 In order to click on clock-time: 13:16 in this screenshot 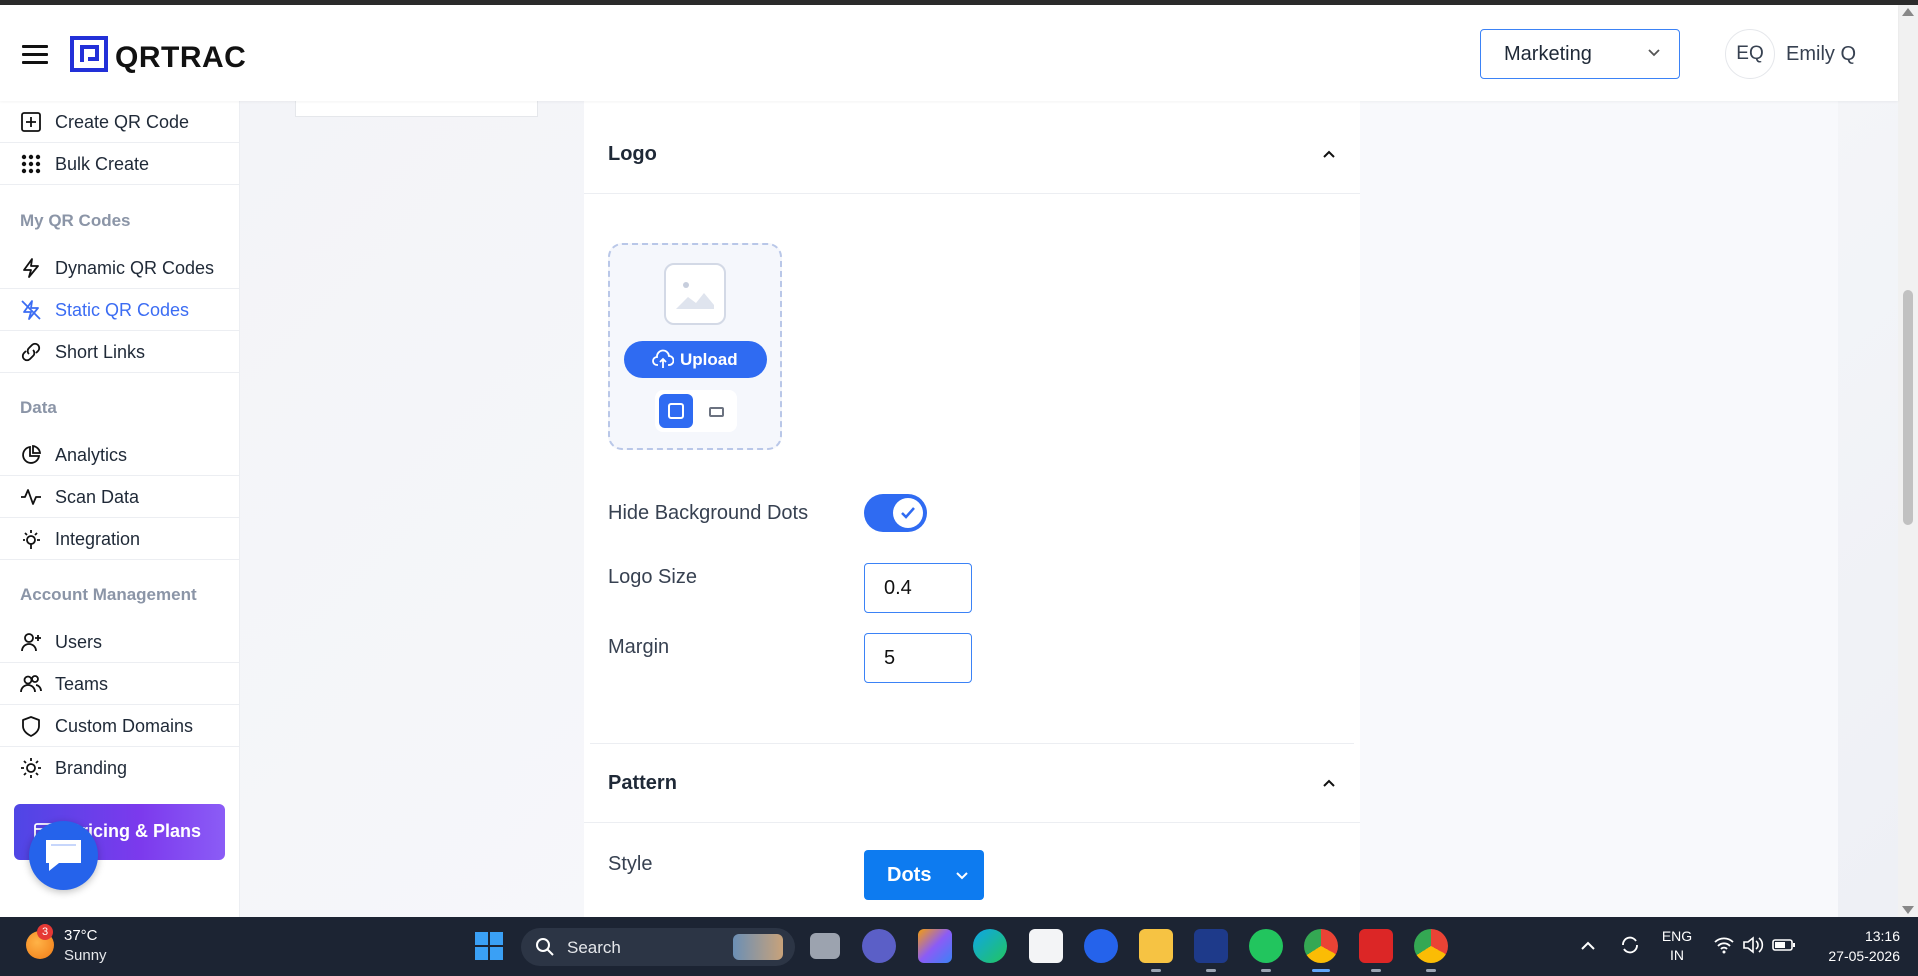, I will do `click(1855, 936)`.